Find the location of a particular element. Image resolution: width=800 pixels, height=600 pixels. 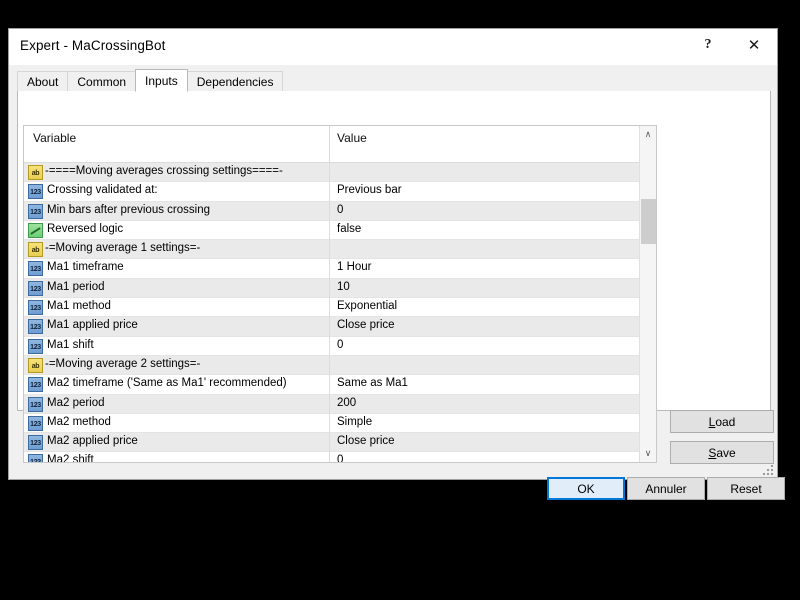

row-value: false is located at coordinates (349, 229).